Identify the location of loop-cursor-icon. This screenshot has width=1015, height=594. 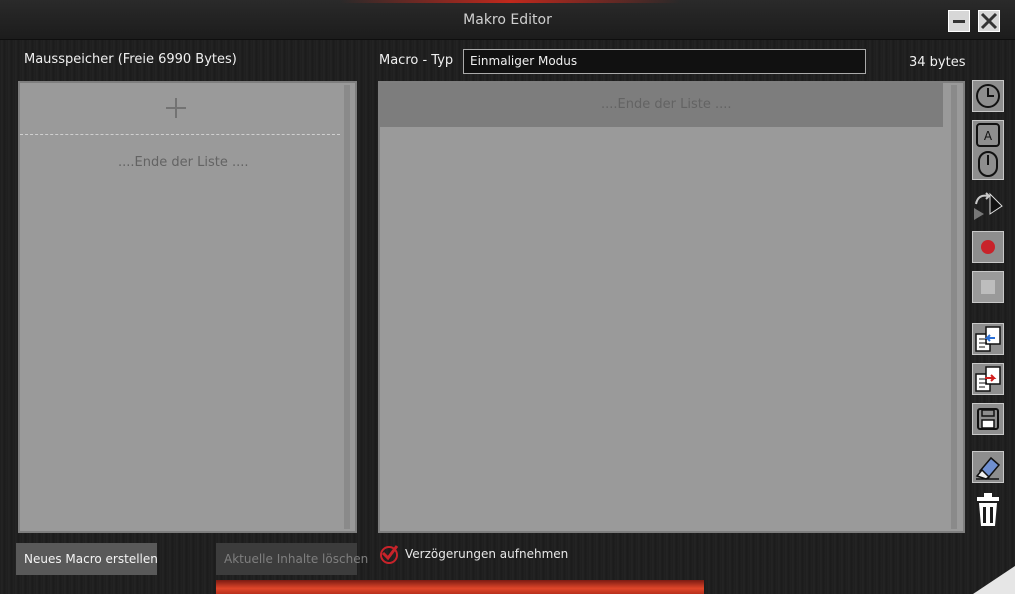
(988, 206).